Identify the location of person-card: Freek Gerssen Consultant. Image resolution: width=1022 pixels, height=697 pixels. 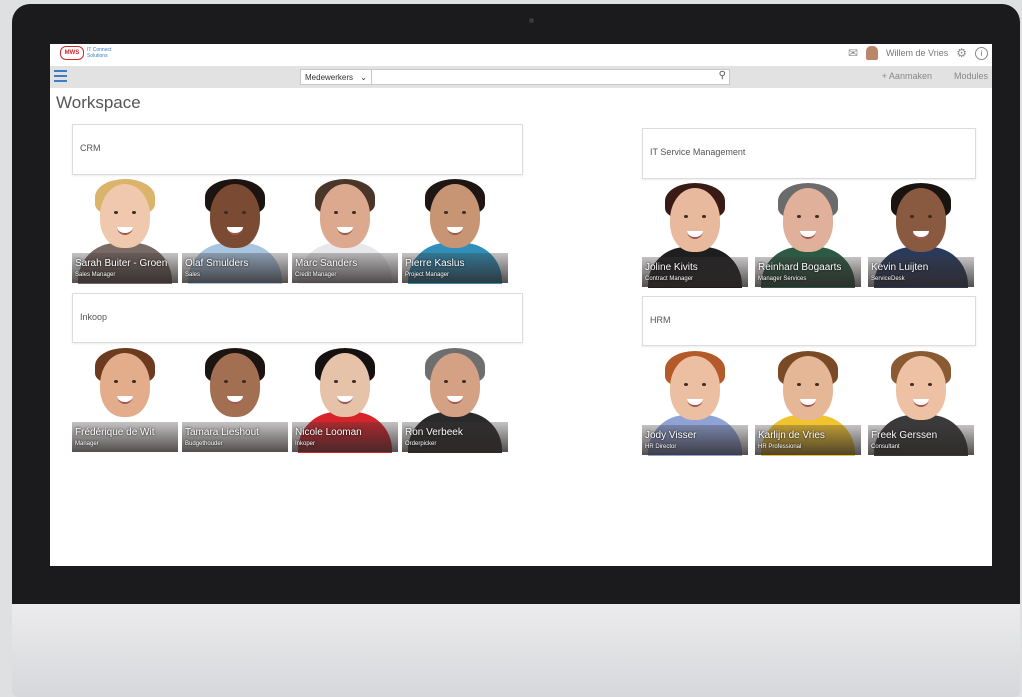
(921, 402).